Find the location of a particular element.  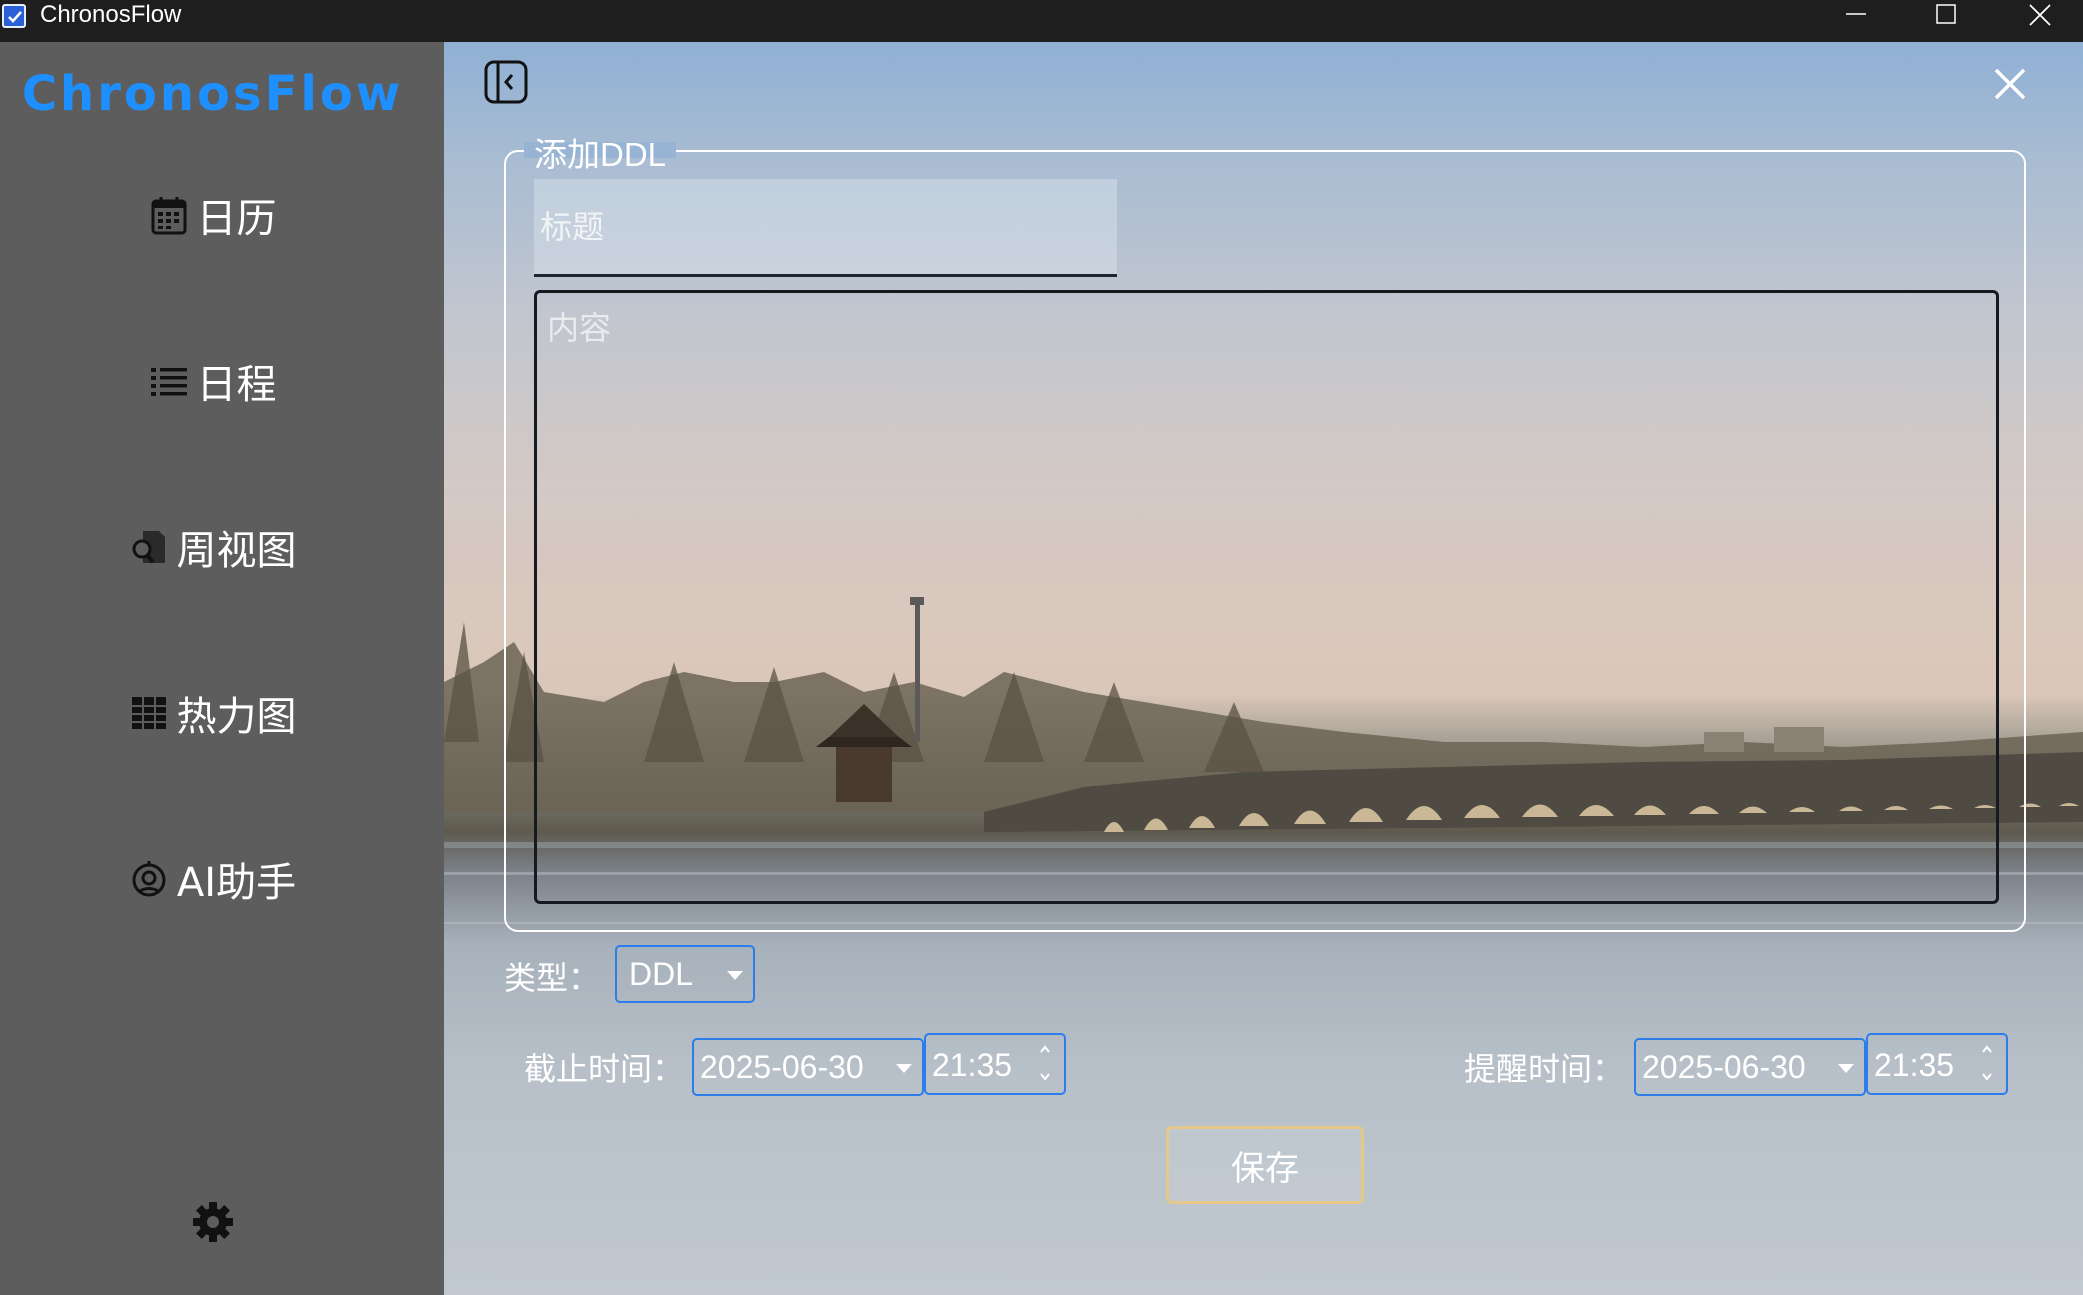

maximize-button is located at coordinates (1945, 15).